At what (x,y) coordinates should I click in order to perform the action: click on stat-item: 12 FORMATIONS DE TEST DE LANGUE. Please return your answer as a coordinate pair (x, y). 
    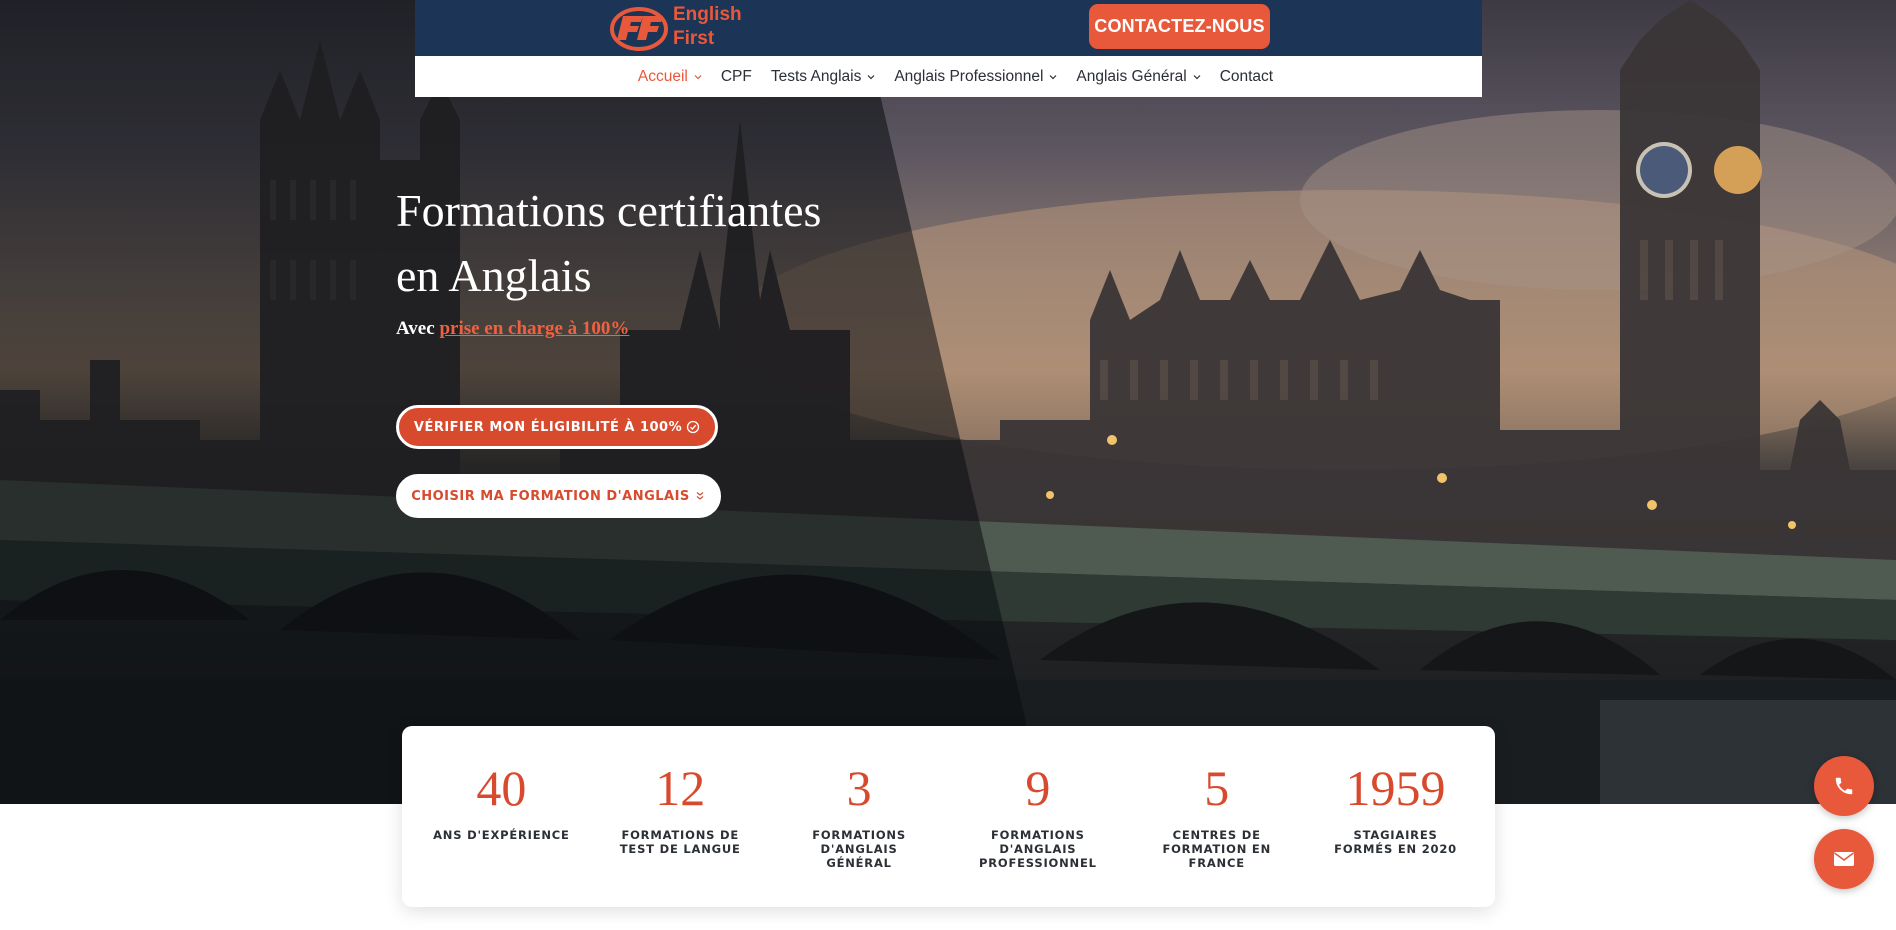
    Looking at the image, I should click on (680, 816).